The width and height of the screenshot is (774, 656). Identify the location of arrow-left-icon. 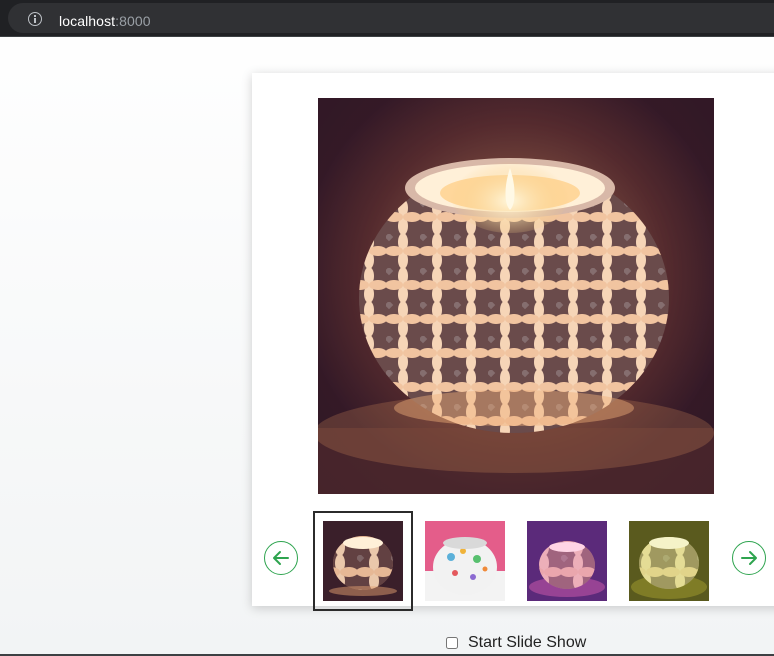
(281, 558).